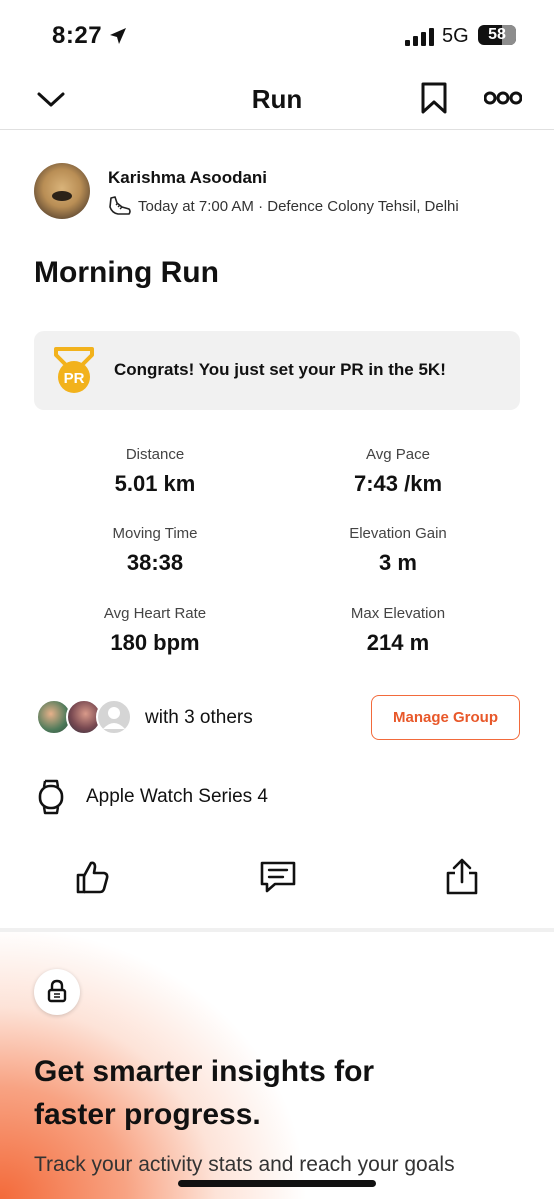 This screenshot has height=1199, width=554. Describe the element at coordinates (126, 272) in the screenshot. I see `activity-title: Morning Run` at that location.